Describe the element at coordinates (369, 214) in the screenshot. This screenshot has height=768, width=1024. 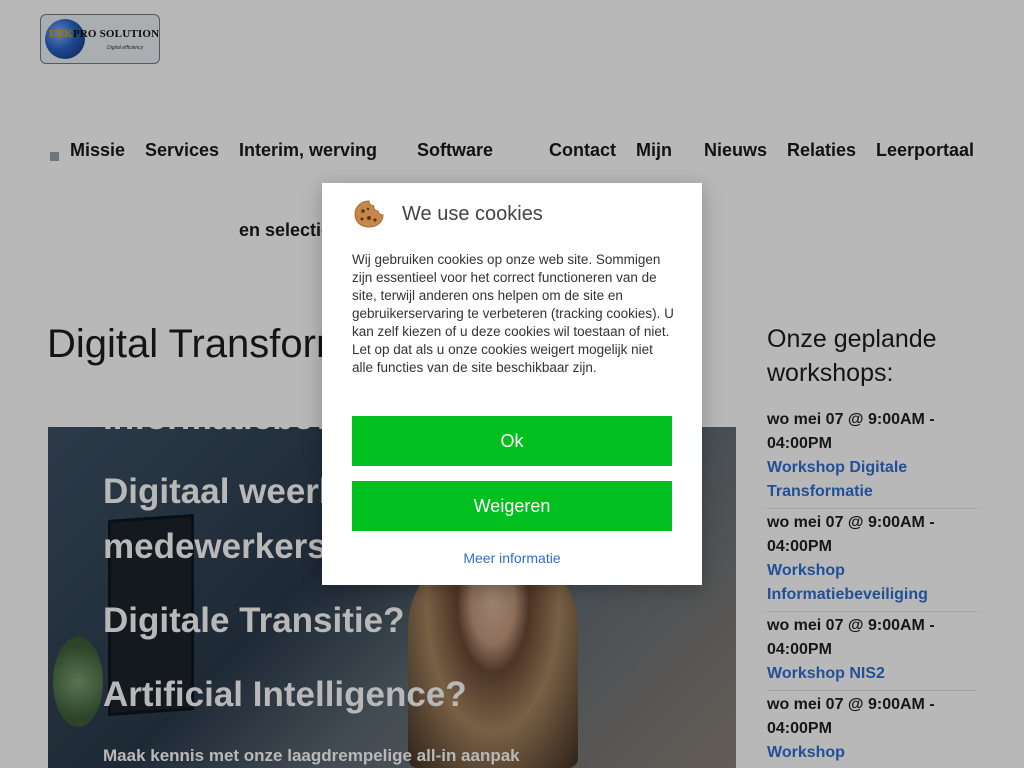
I see `cookie-icon` at that location.